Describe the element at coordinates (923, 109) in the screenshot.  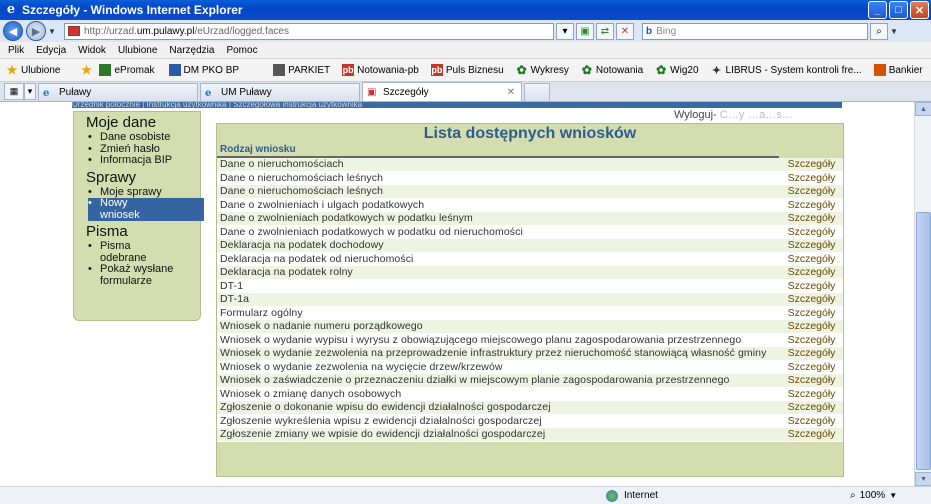
I see `scroll-up-icon: ▲` at that location.